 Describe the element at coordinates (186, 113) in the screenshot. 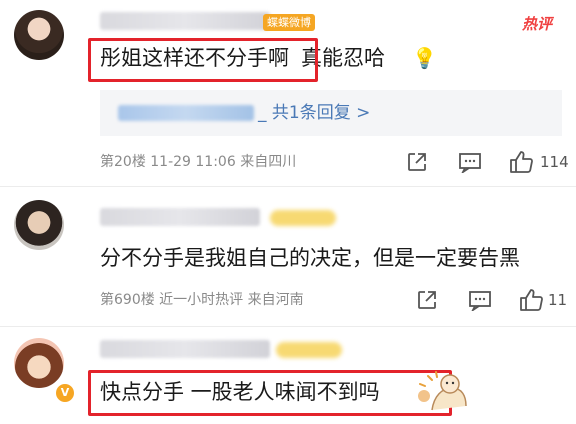

I see `blurred-reply-user` at that location.